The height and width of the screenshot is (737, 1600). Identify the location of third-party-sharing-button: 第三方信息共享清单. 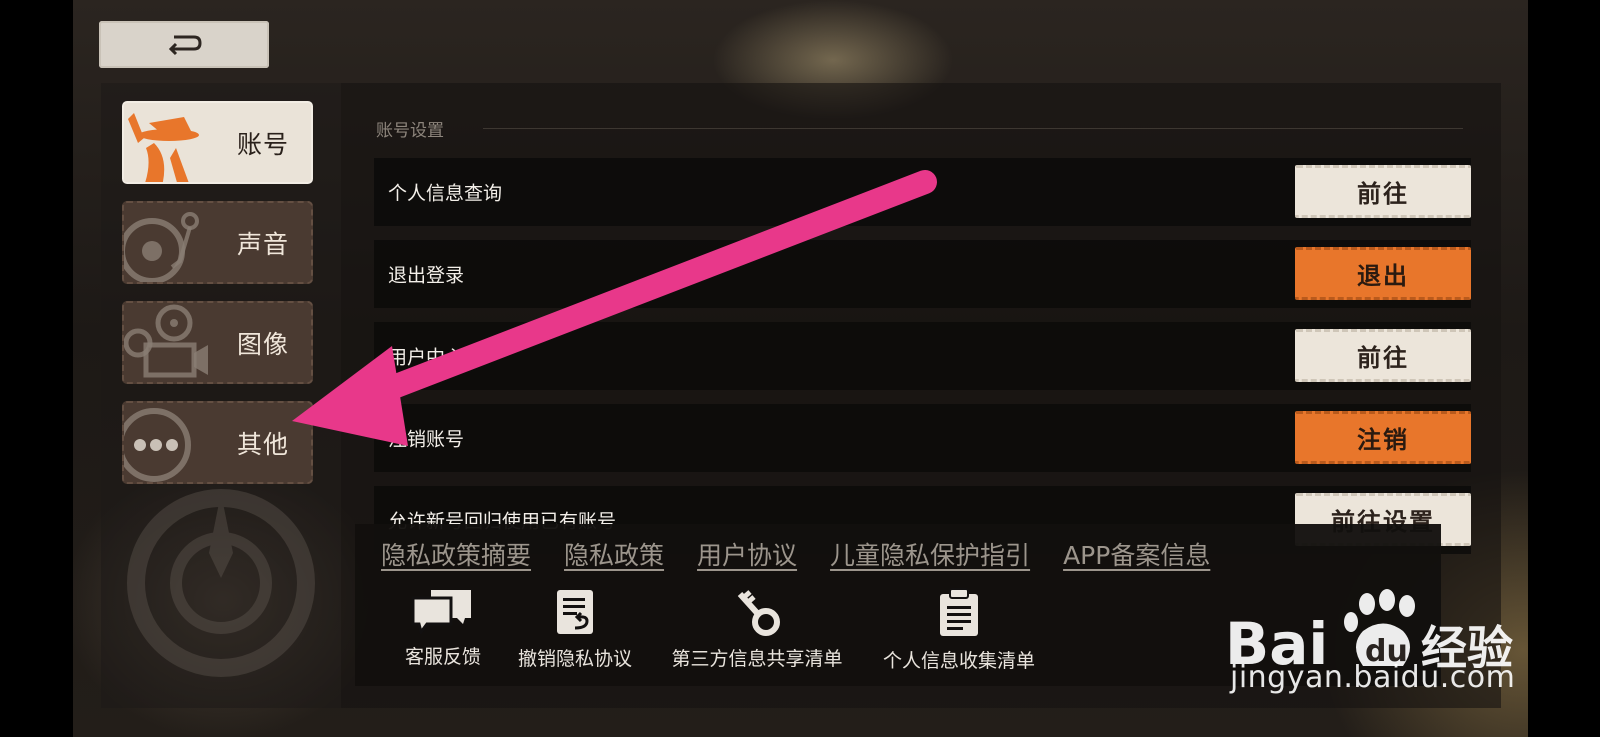
(757, 629).